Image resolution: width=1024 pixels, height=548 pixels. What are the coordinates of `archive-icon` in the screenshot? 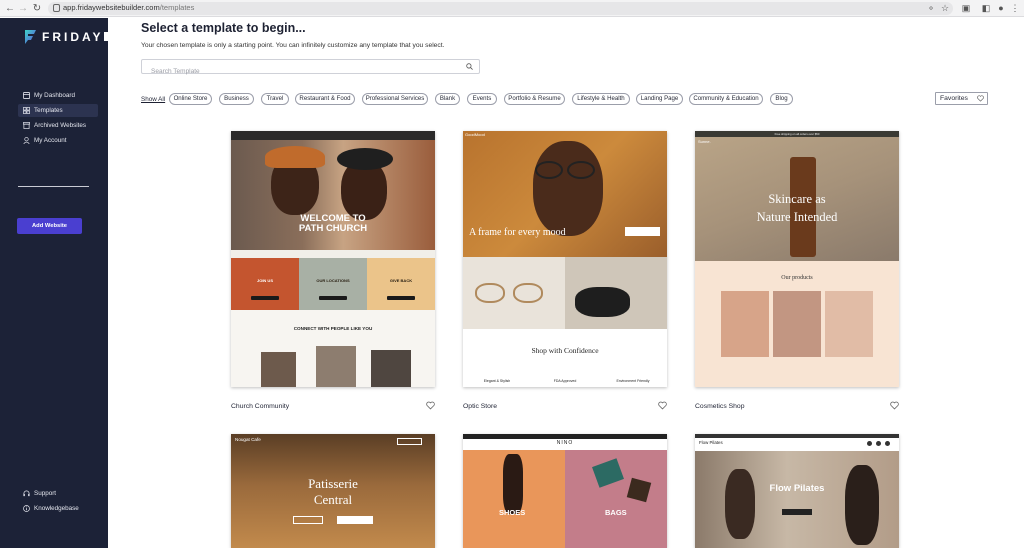 It's located at (26, 125).